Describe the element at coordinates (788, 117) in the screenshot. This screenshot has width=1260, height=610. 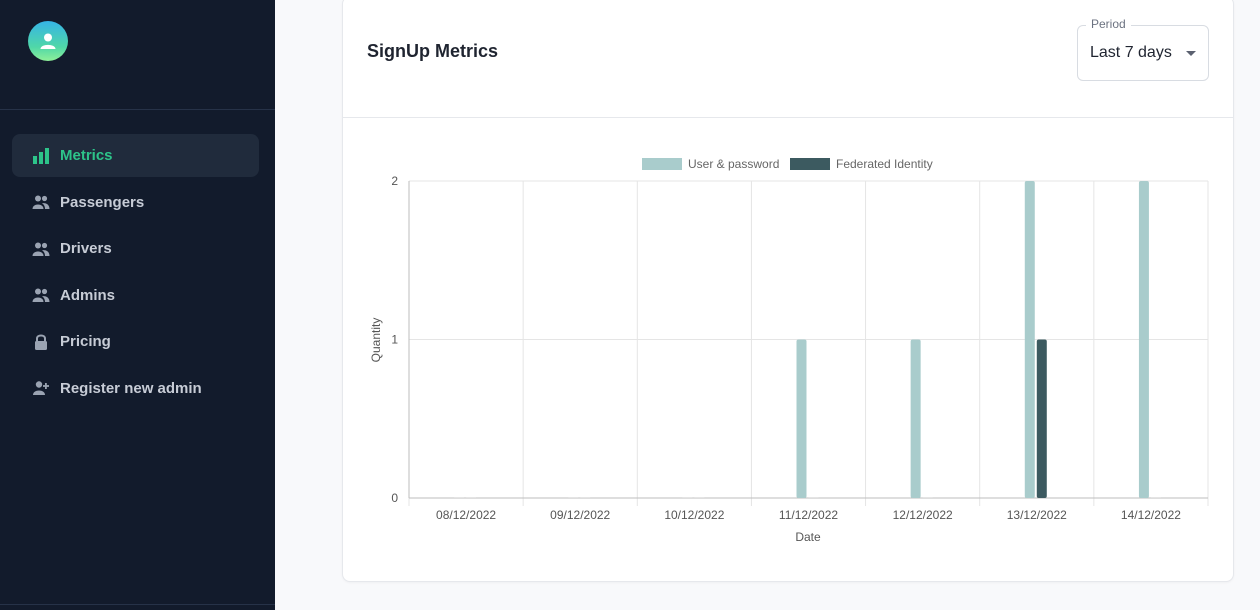
I see `card-divider` at that location.